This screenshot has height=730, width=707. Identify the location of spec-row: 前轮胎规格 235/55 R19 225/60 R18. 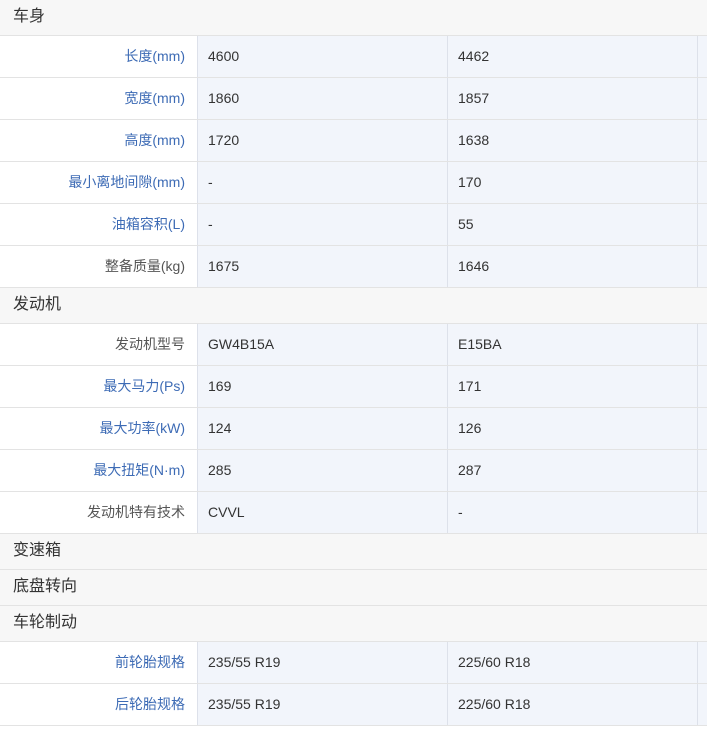
(353, 663).